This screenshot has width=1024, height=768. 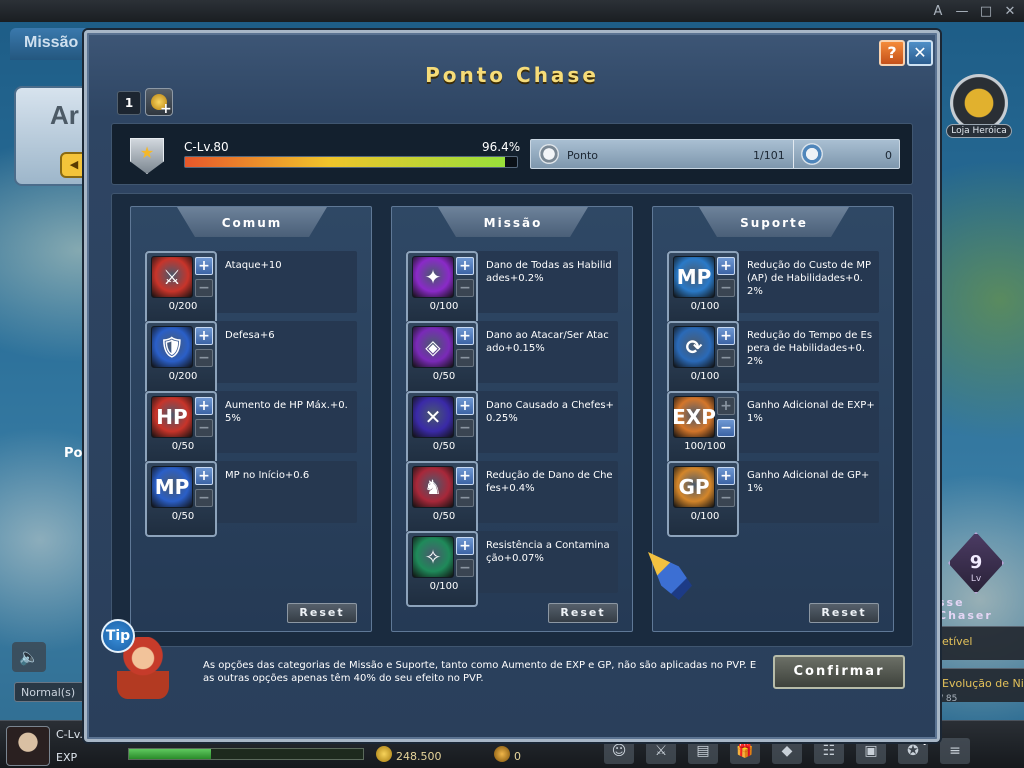 What do you see at coordinates (502, 754) in the screenshot?
I see `cash-coin-icon` at bounding box center [502, 754].